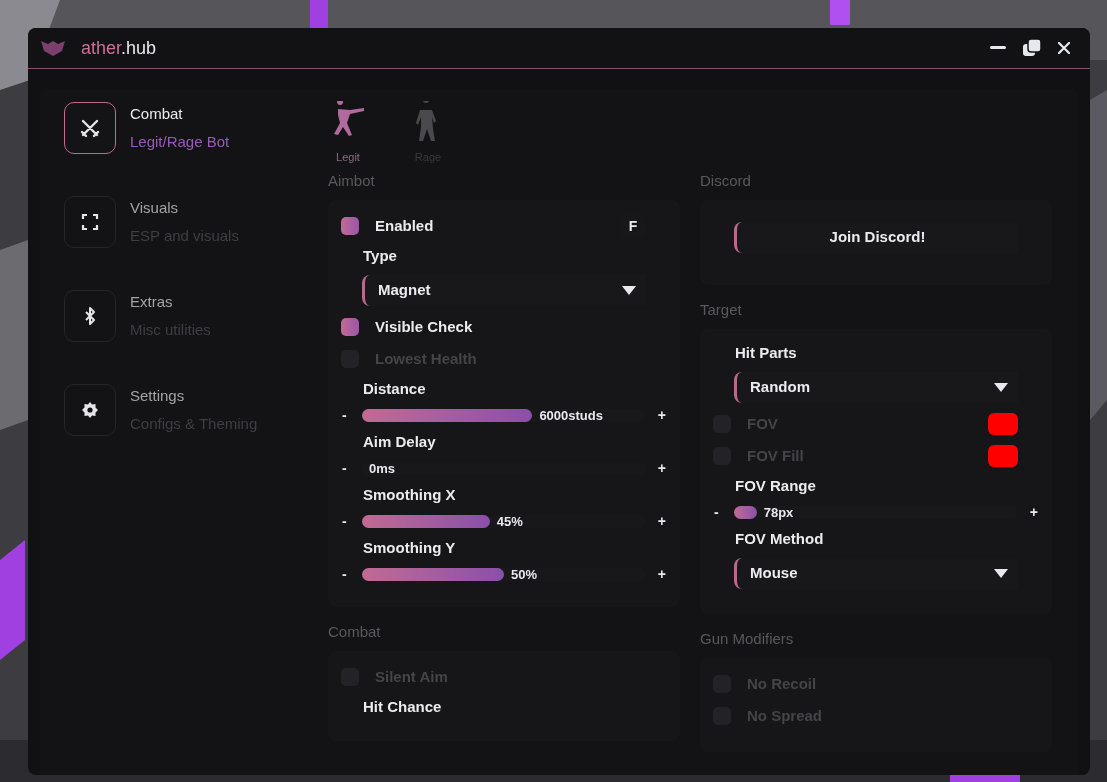 This screenshot has width=1107, height=782. I want to click on slider-value: 0ms, so click(382, 468).